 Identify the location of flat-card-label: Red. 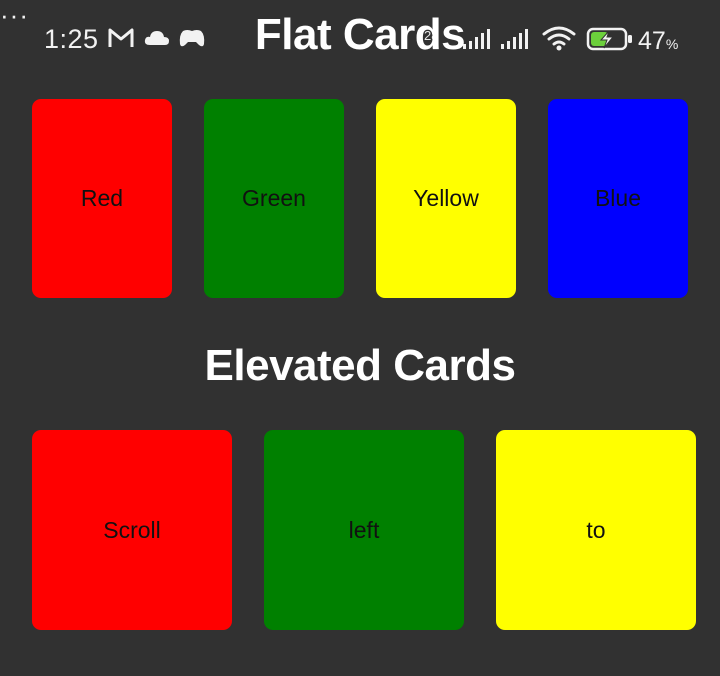
(102, 198).